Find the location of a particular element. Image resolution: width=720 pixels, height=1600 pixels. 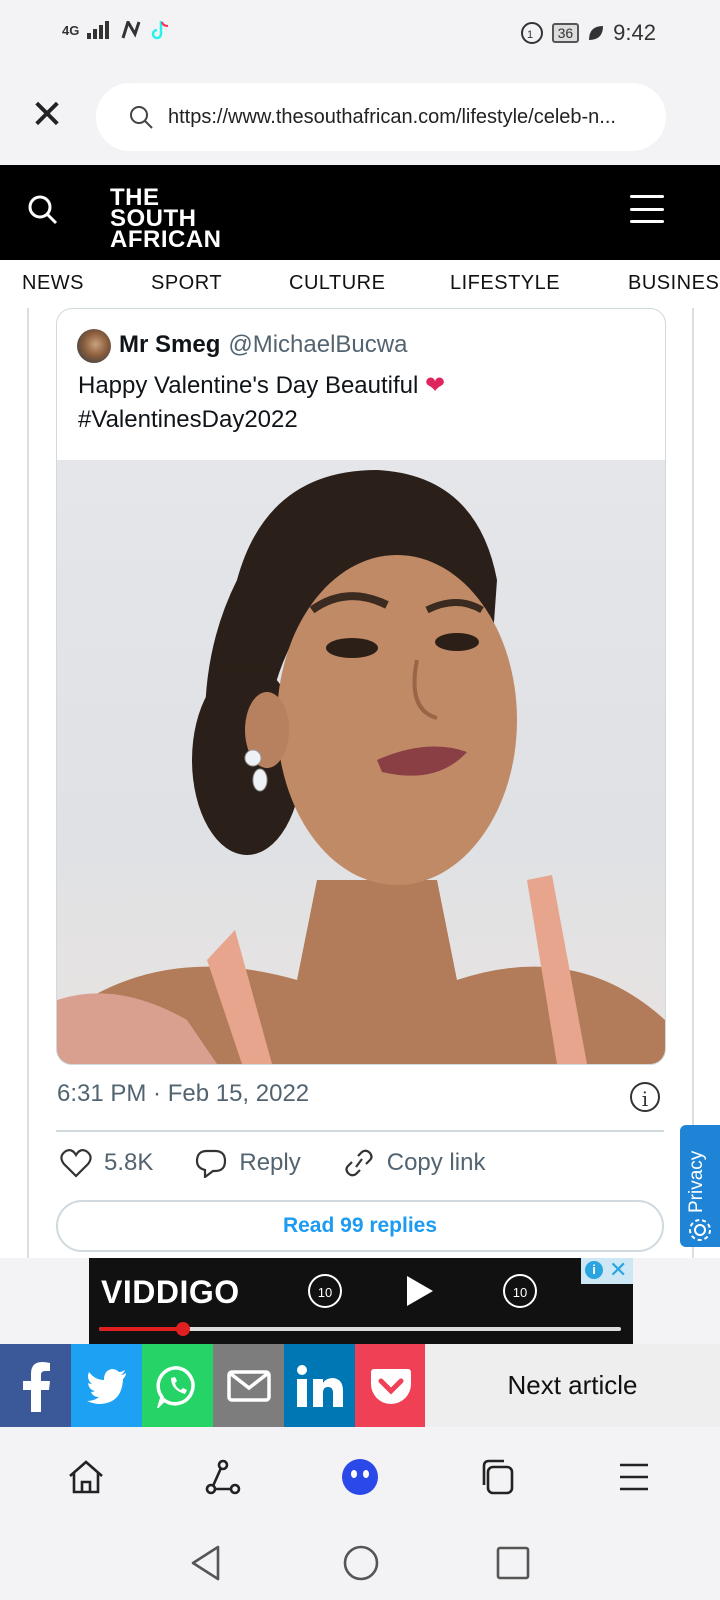

pocket-icon is located at coordinates (390, 1386).